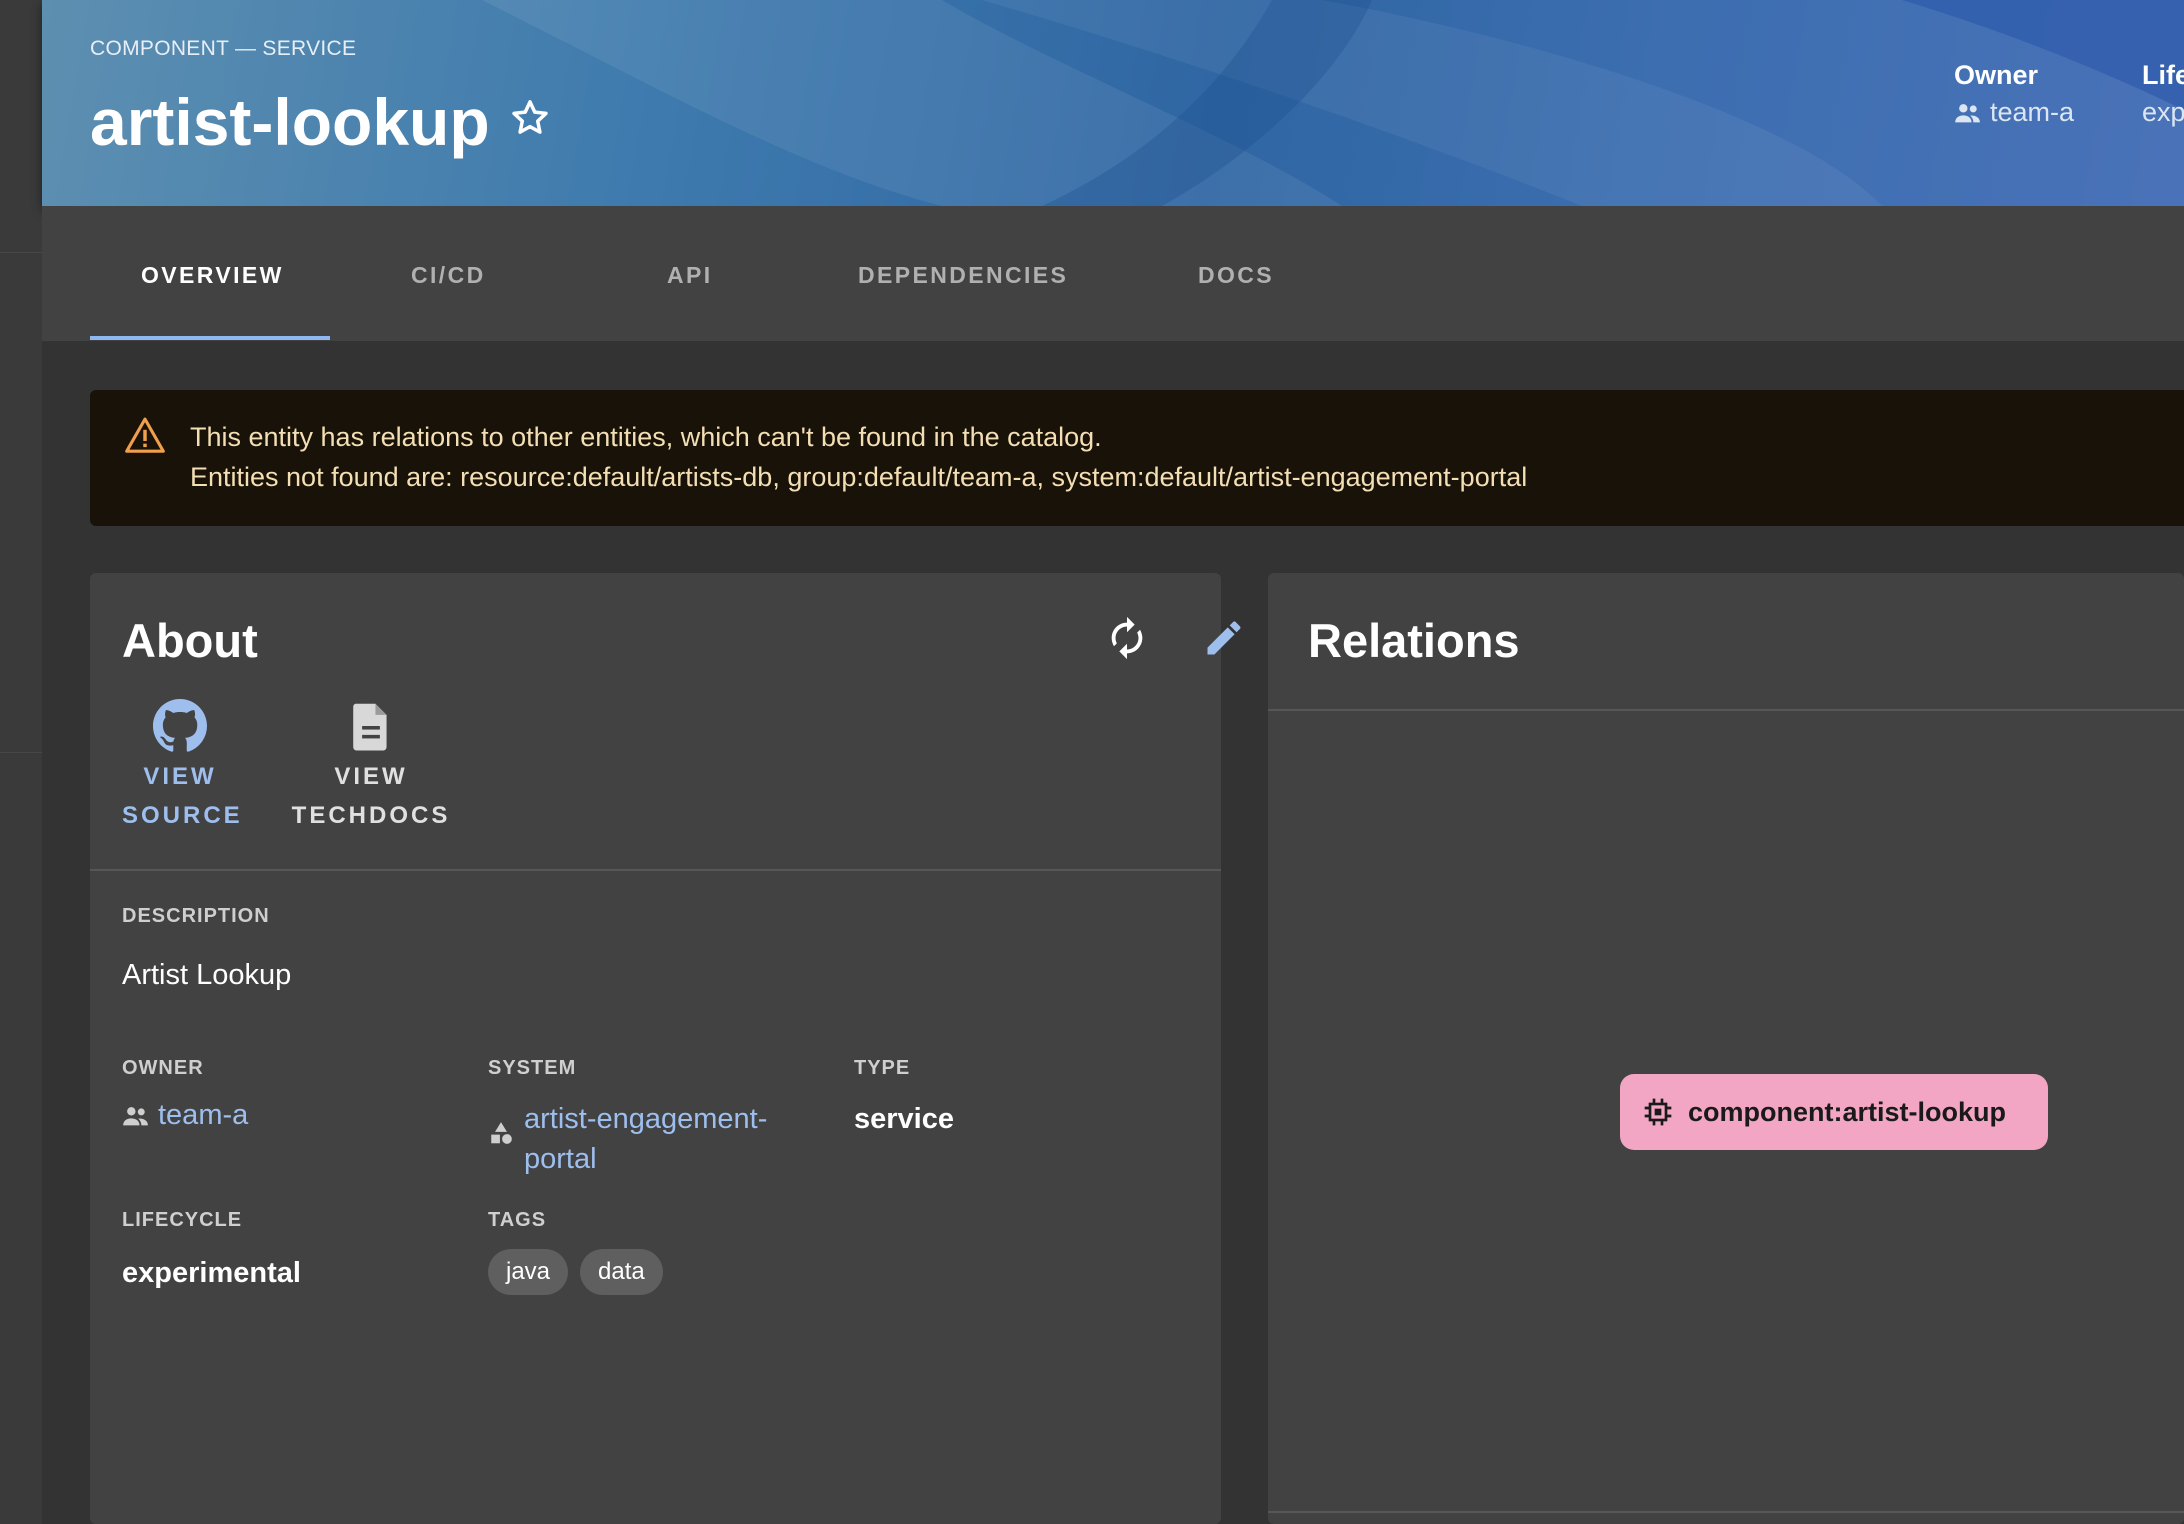 The image size is (2184, 1524). I want to click on view-techdocs-label-line1: VIEW, so click(371, 776).